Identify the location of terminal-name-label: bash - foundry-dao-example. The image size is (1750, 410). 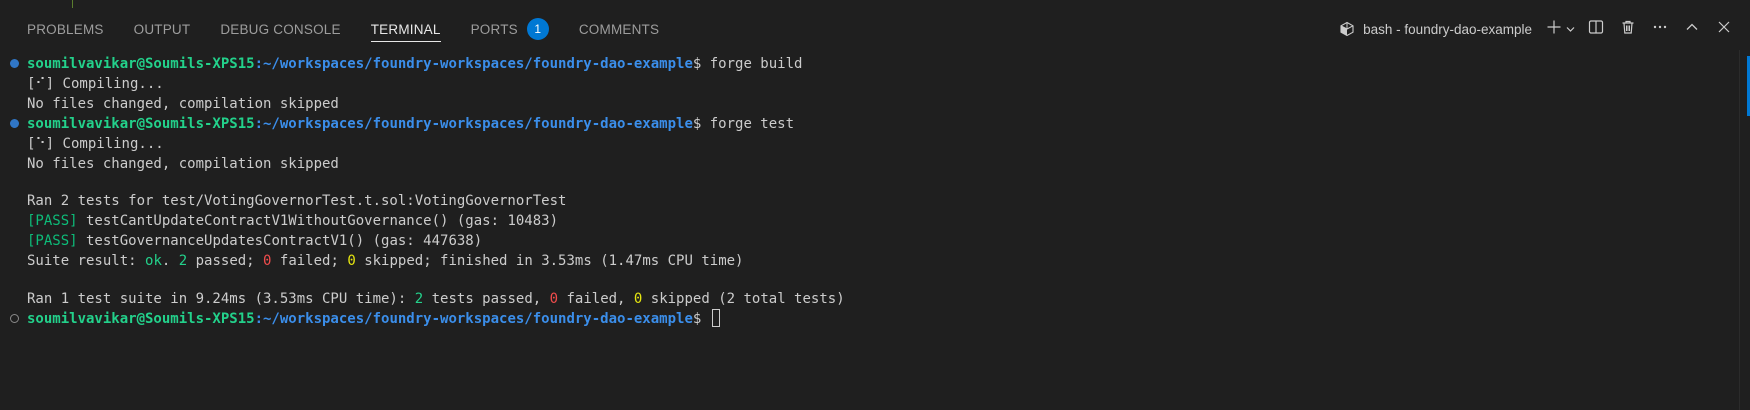
(1447, 29).